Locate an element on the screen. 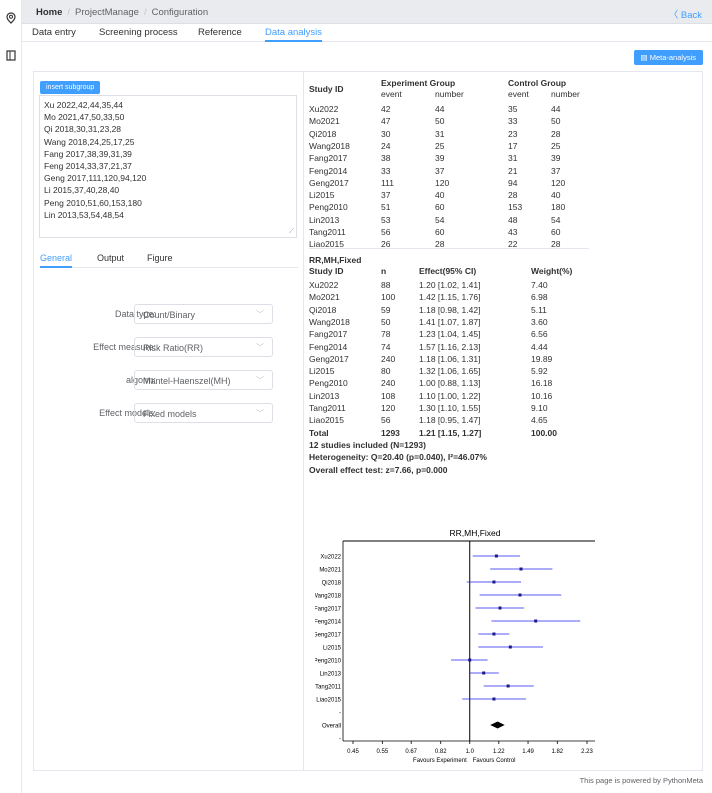 This screenshot has width=712, height=793. total-cell: 1293 is located at coordinates (390, 432).